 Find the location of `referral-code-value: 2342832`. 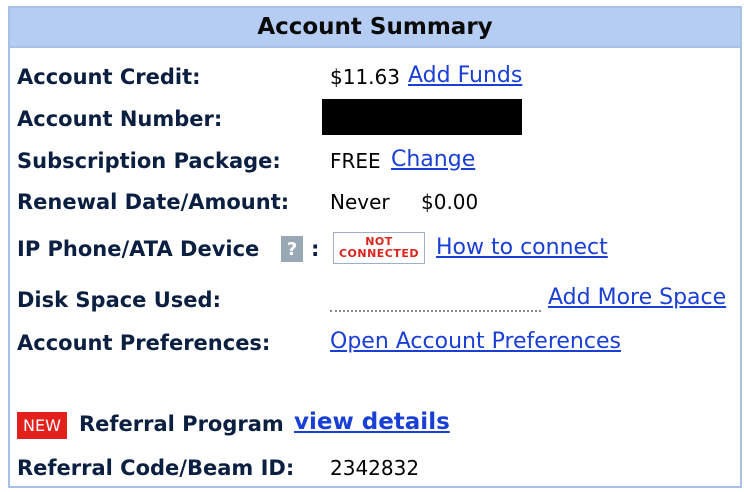

referral-code-value: 2342832 is located at coordinates (375, 468).